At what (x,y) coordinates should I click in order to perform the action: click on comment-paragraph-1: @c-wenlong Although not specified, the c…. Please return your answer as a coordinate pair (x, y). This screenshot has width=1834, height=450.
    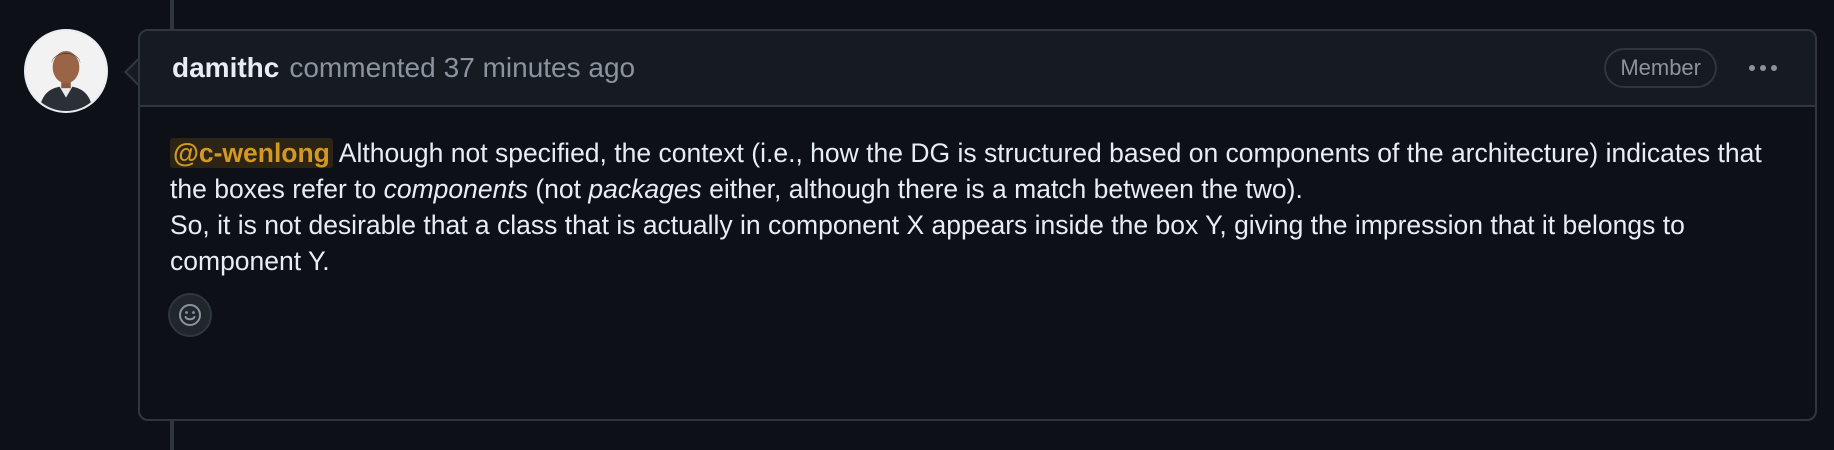
    Looking at the image, I should click on (976, 171).